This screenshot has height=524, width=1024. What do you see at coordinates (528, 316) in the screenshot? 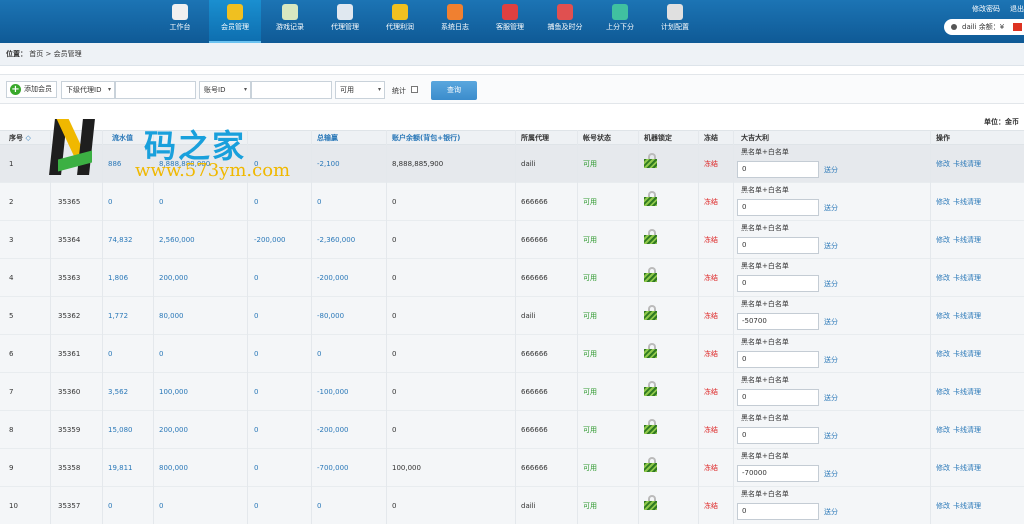
I see `cell-agent: daili` at bounding box center [528, 316].